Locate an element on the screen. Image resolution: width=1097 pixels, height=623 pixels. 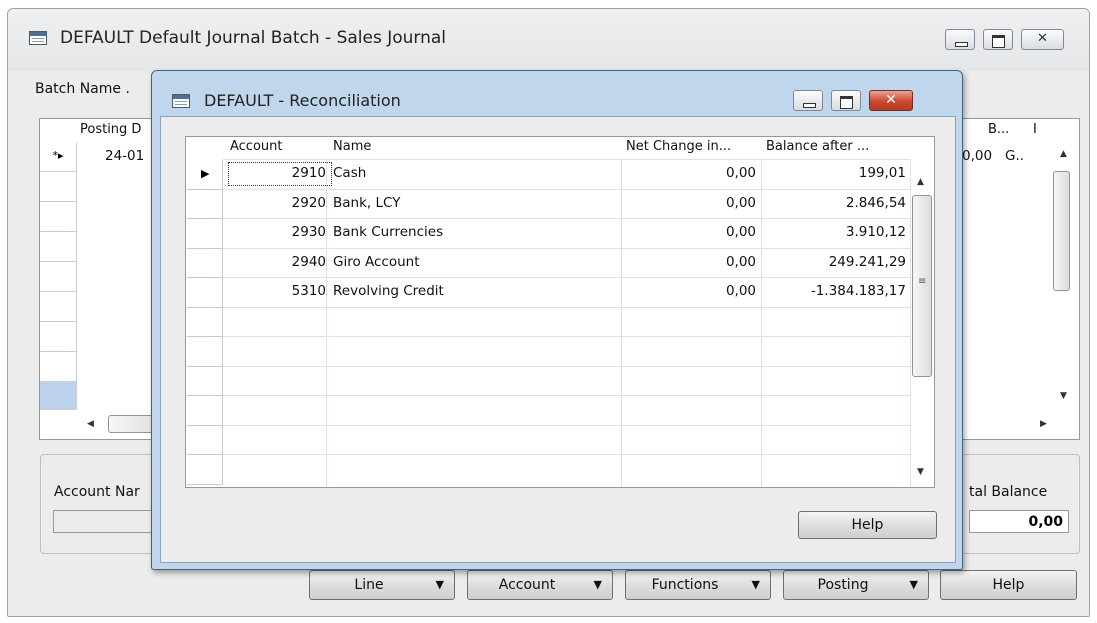
dialog-help-button: Help is located at coordinates (867, 525).